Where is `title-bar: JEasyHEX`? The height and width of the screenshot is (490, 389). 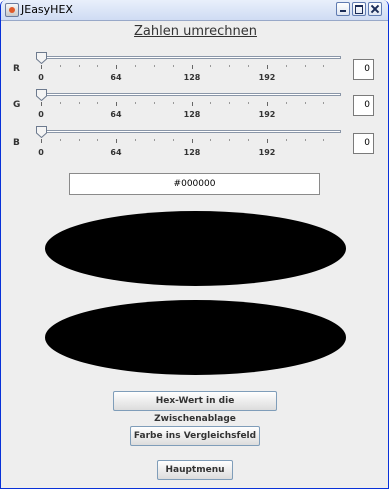 title-bar: JEasyHEX is located at coordinates (194, 10).